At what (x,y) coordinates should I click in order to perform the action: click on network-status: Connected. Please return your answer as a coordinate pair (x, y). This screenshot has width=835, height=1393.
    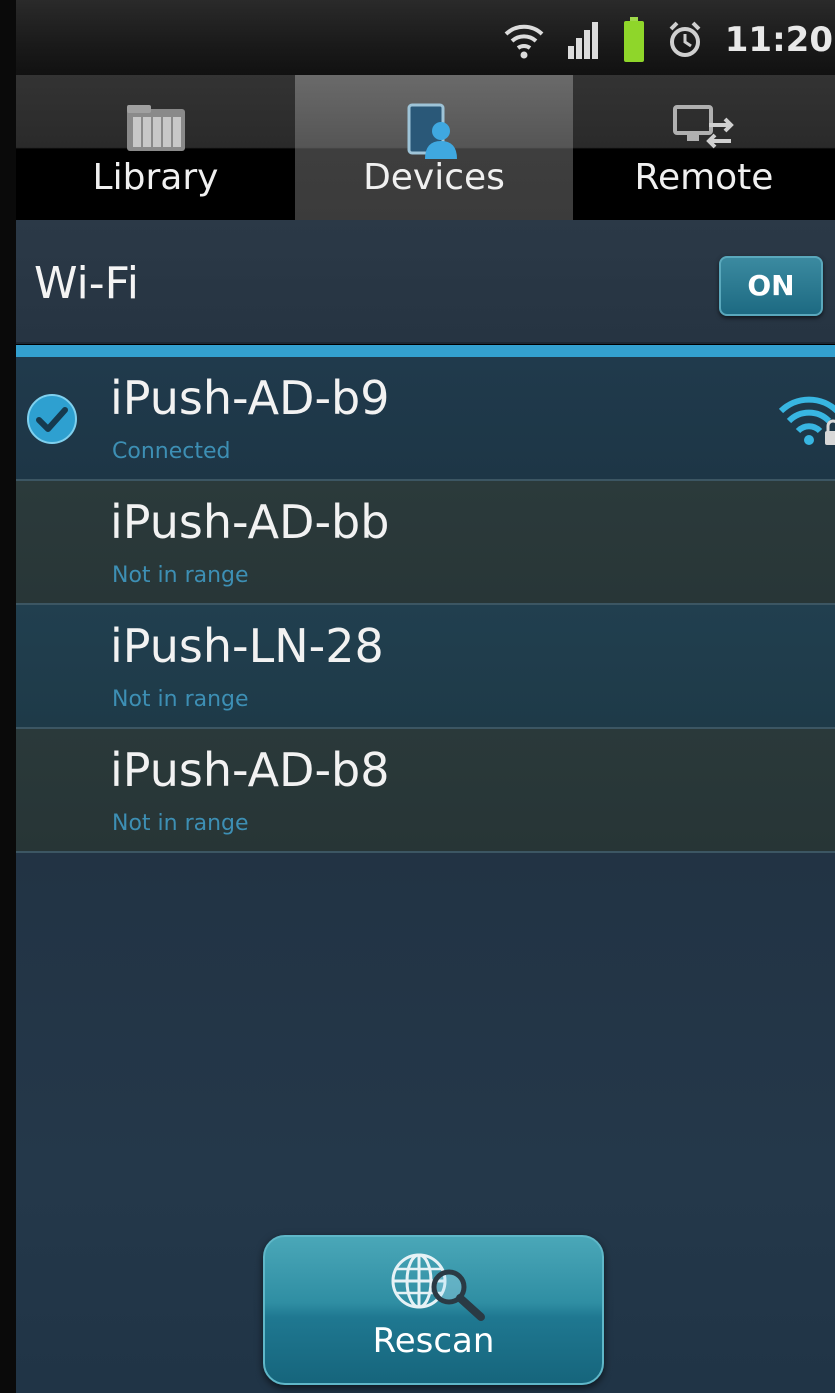
    Looking at the image, I should click on (171, 451).